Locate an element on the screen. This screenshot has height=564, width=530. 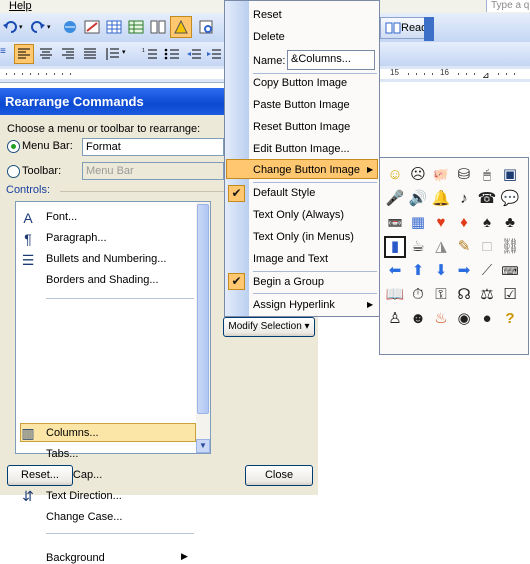
justify-icon is located at coordinates (90, 54).